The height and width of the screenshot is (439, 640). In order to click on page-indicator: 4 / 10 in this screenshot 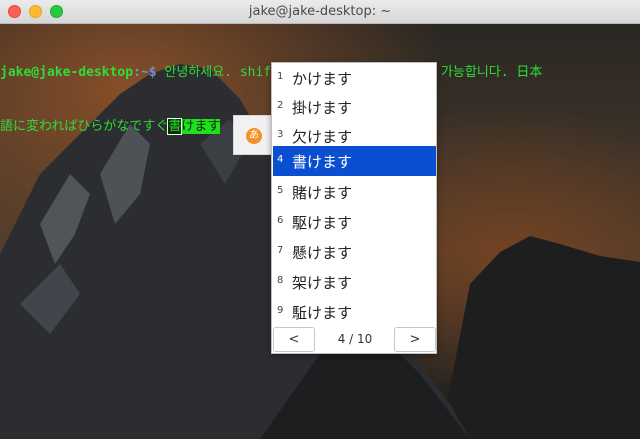, I will do `click(355, 339)`.